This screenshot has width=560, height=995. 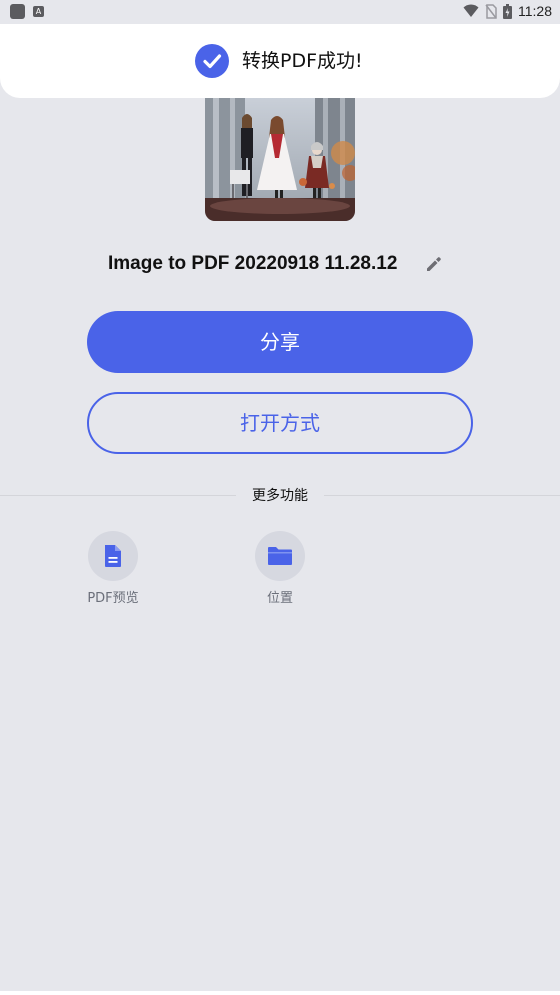 What do you see at coordinates (280, 496) in the screenshot?
I see `more-features-title: 更多功能` at bounding box center [280, 496].